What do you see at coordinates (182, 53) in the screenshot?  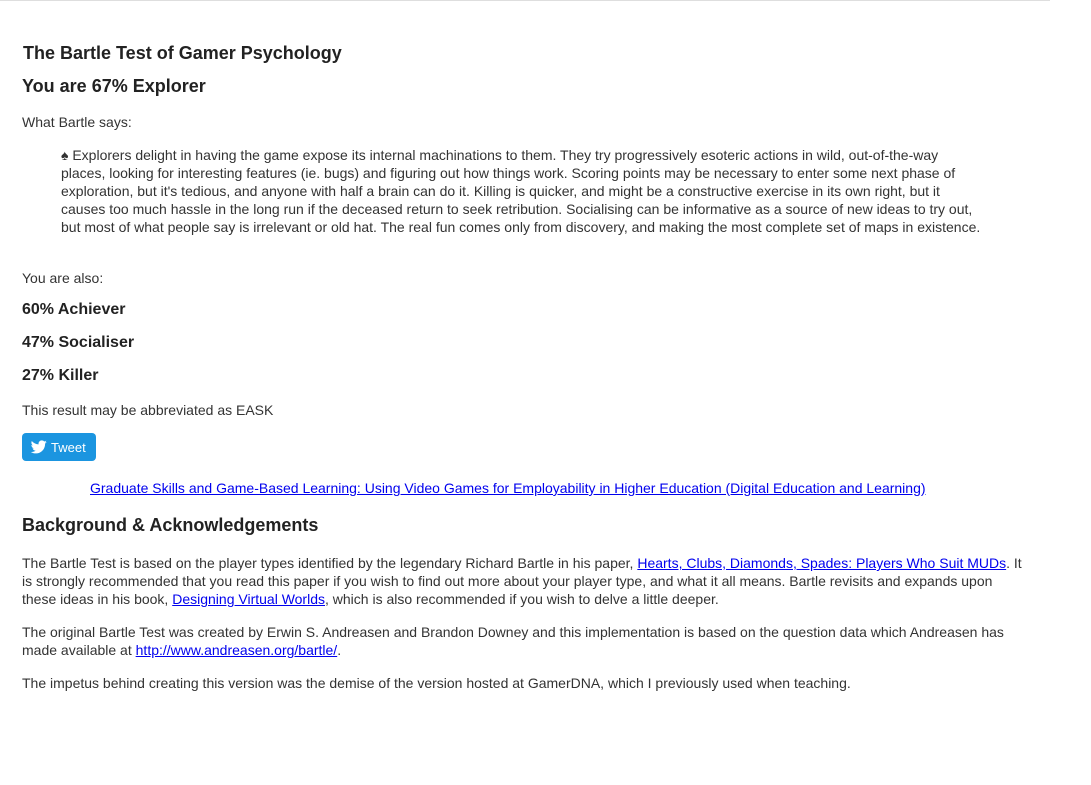 I see `site-title: The Bartle Test of Gamer Psychology` at bounding box center [182, 53].